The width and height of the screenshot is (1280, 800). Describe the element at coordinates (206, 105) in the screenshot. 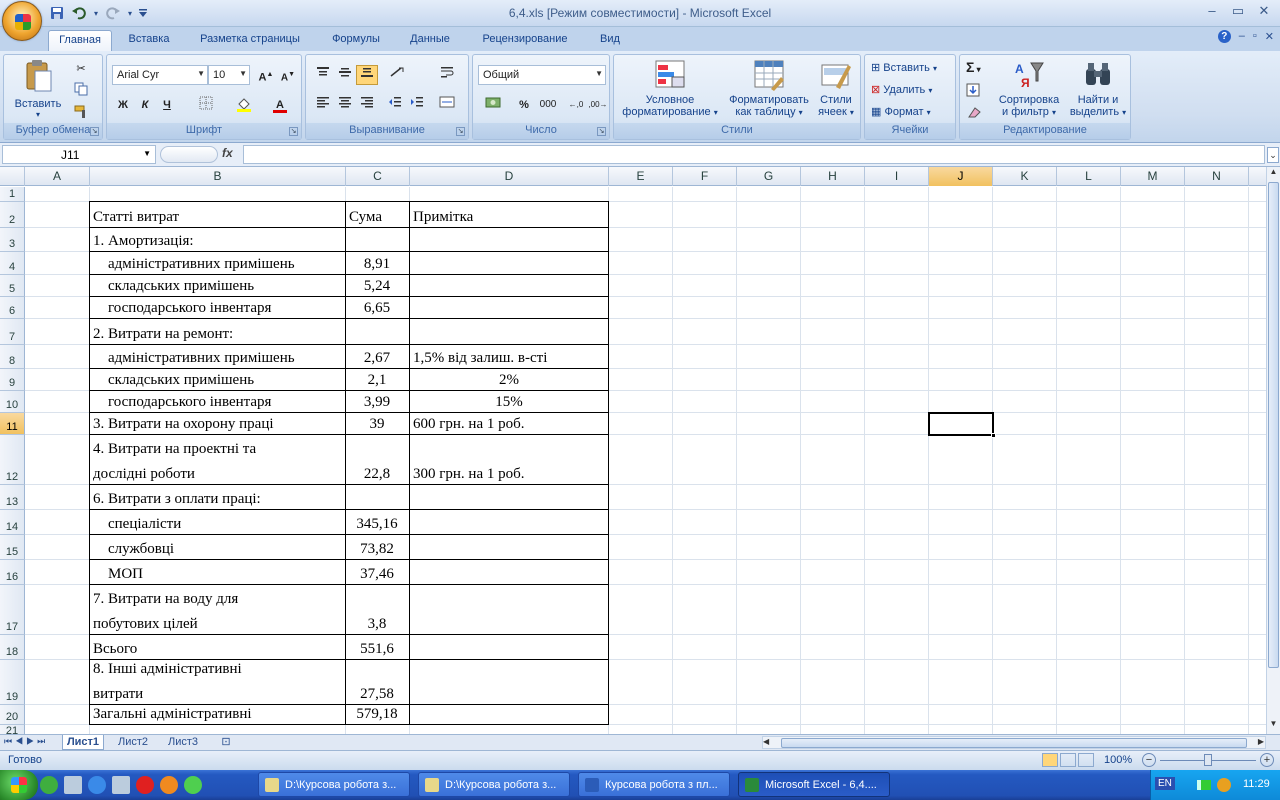

I see `borders-icon` at that location.